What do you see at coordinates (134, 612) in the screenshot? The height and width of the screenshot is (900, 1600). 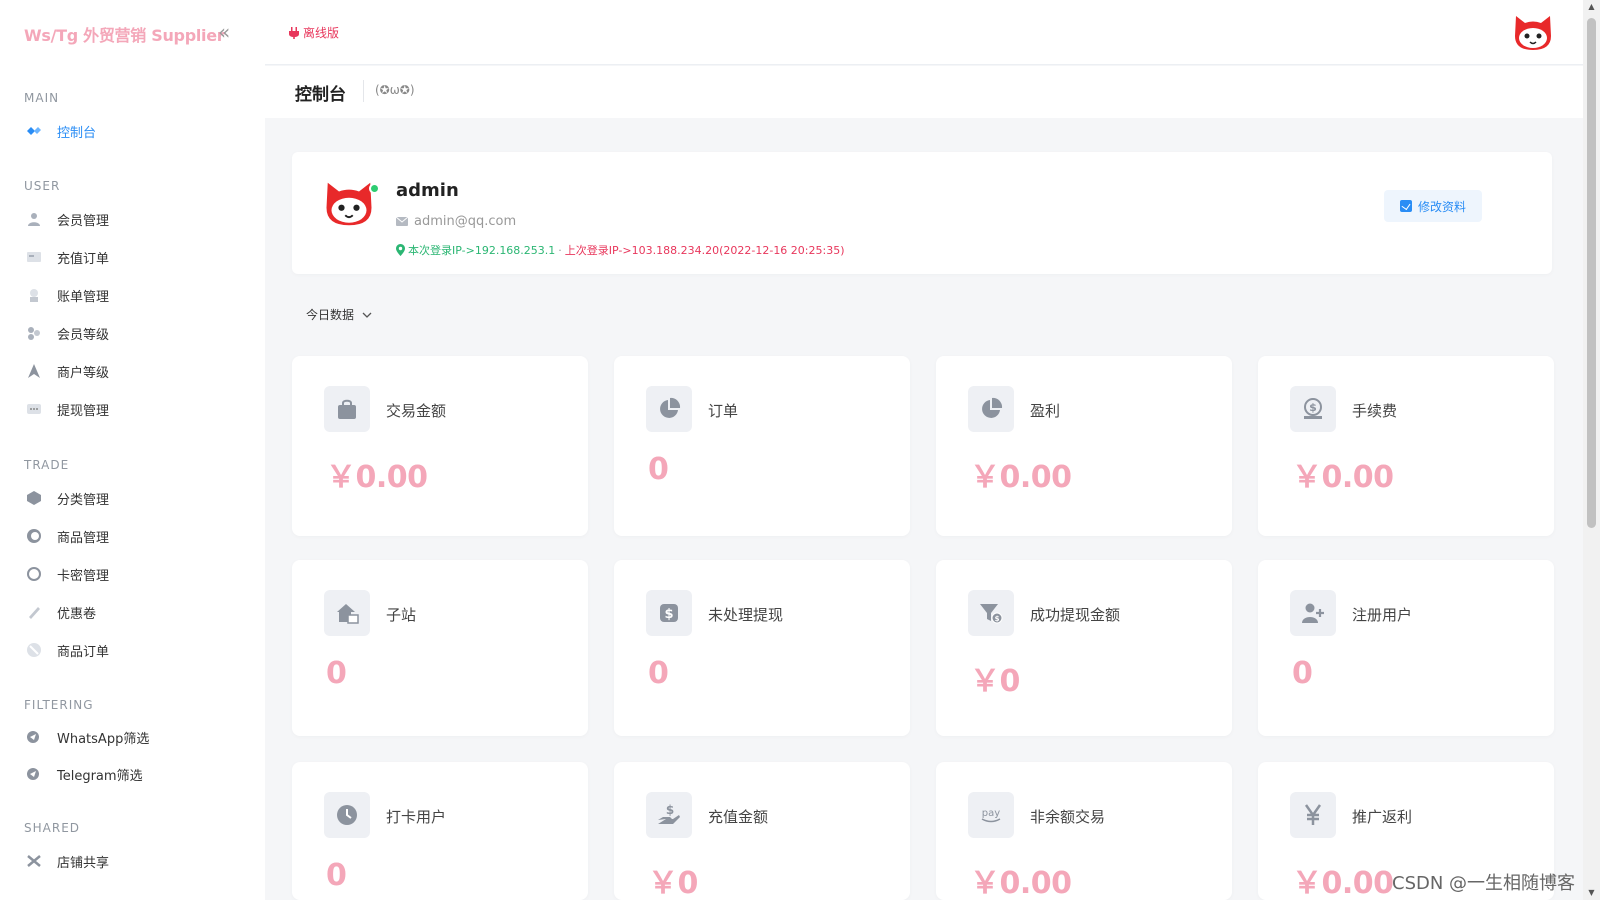 I see `sidebar-item-coupons: 优惠卷` at bounding box center [134, 612].